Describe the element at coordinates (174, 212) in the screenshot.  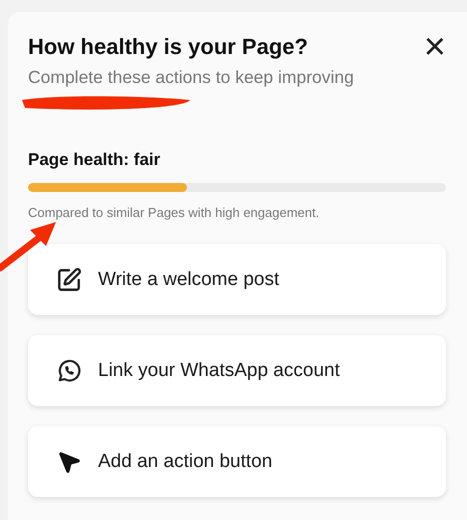
I see `health-caption: Compared to similar Pages with high engagement.` at that location.